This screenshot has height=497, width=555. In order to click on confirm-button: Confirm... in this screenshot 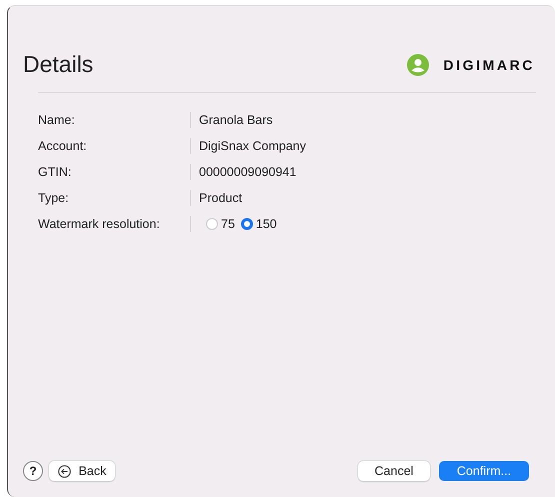, I will do `click(484, 471)`.